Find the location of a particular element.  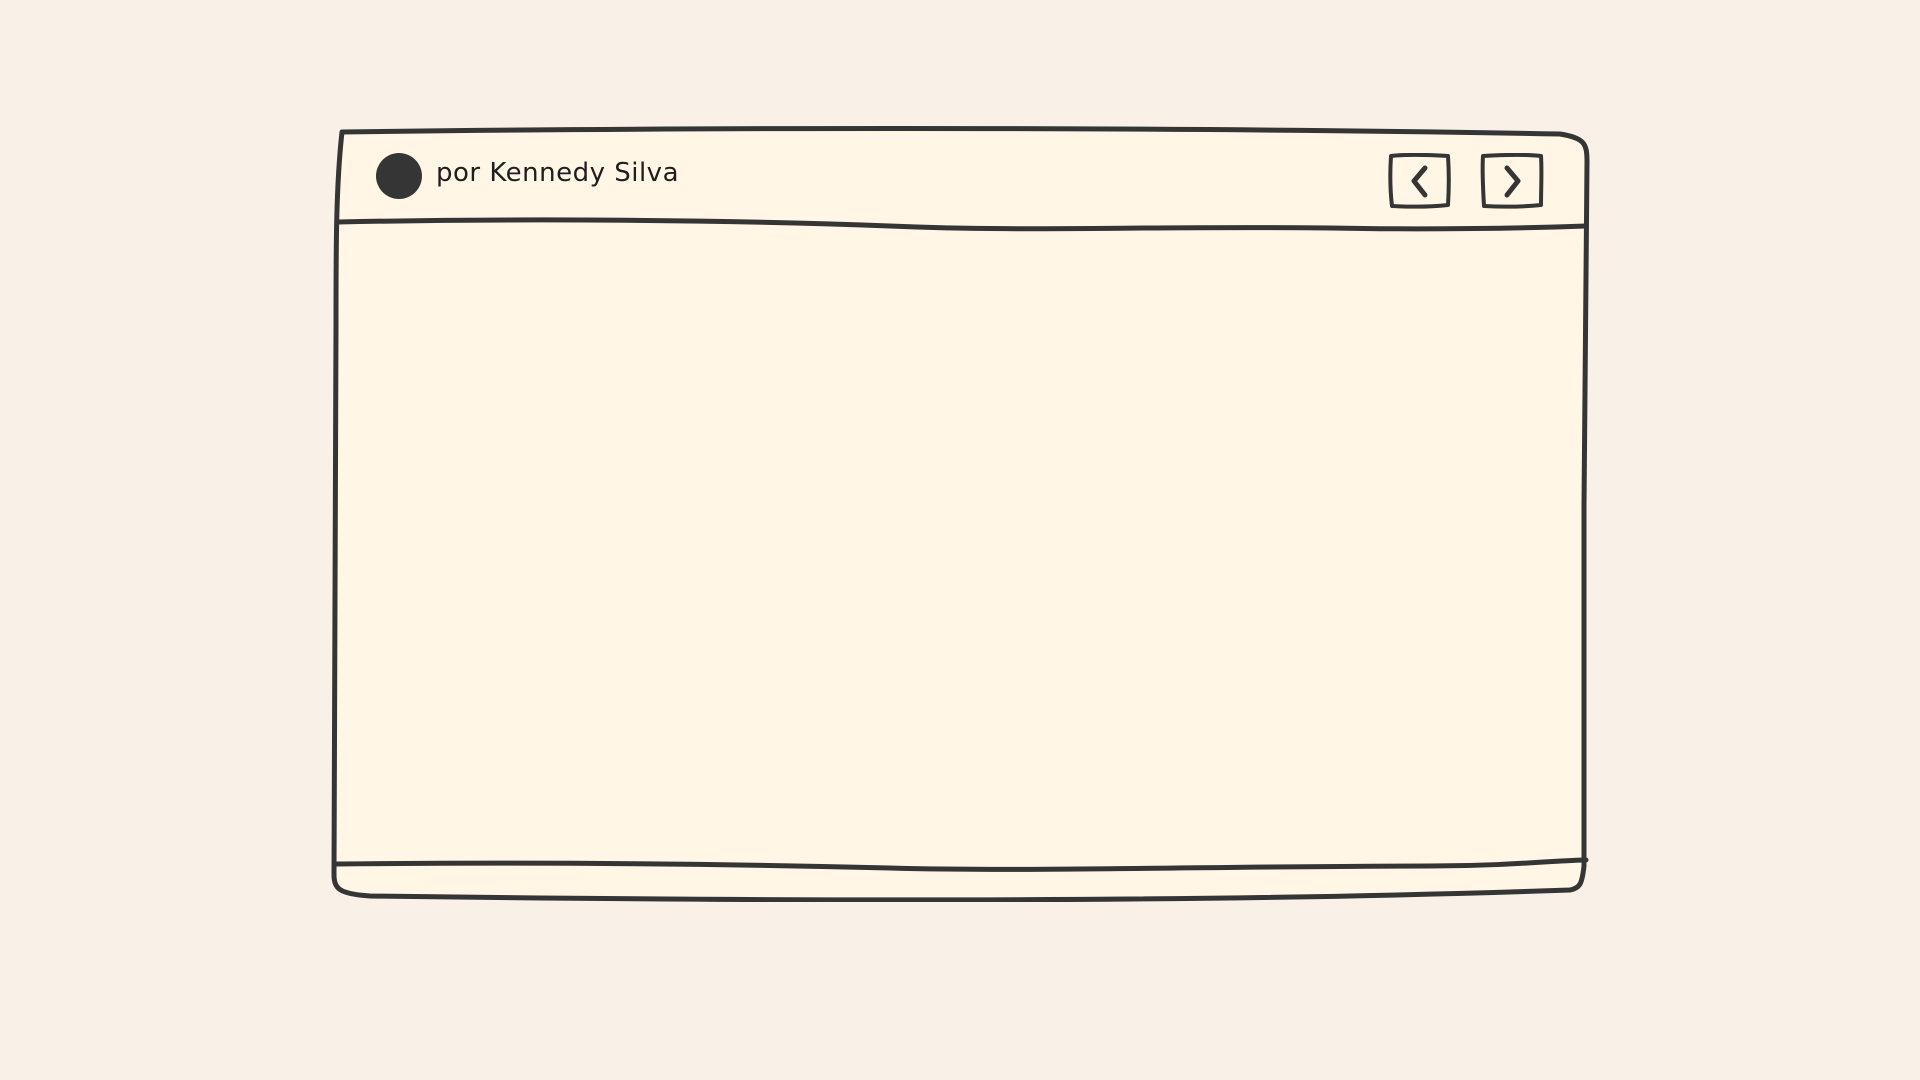

next-button is located at coordinates (1512, 181).